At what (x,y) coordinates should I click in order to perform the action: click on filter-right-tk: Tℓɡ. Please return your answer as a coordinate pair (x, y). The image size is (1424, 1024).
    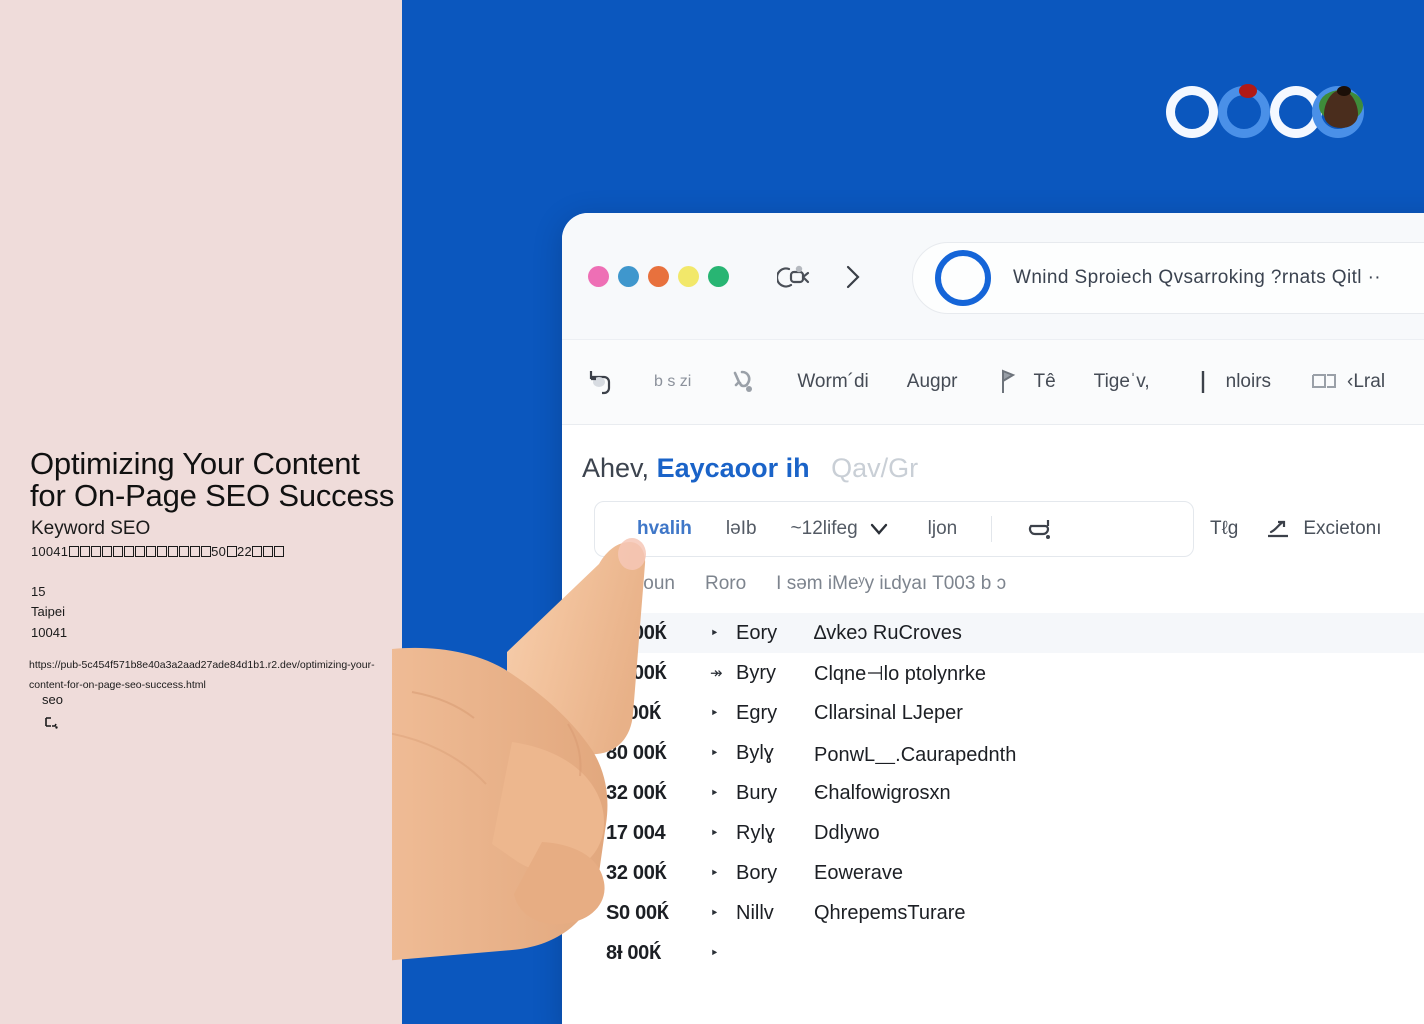
    Looking at the image, I should click on (1224, 529).